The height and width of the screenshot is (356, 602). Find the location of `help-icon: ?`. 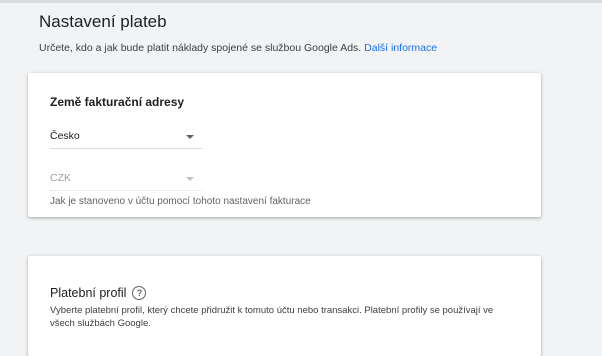

help-icon: ? is located at coordinates (139, 293).